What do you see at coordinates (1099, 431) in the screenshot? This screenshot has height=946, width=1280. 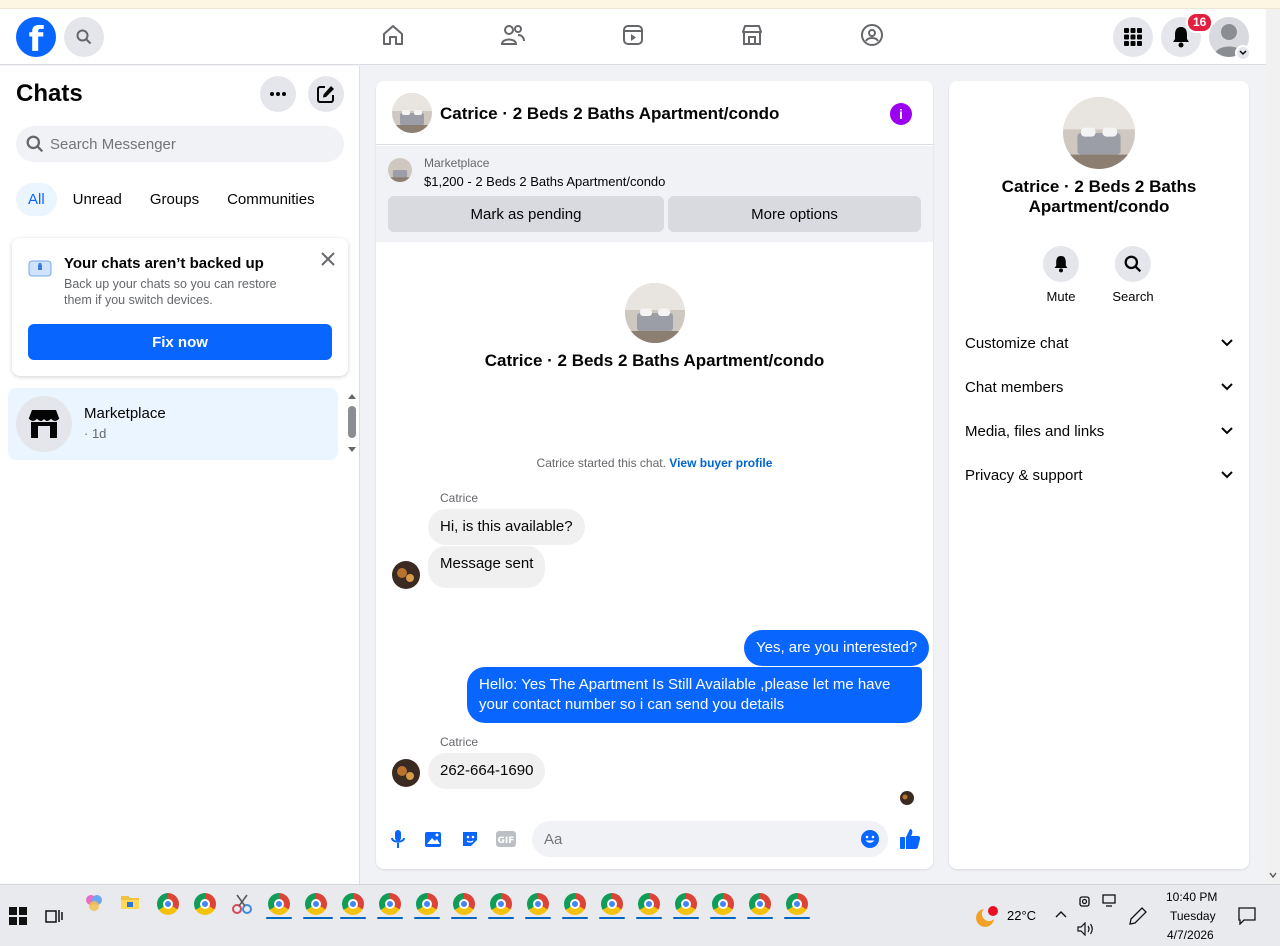 I see `section-media-files-links: Media, files and links` at bounding box center [1099, 431].